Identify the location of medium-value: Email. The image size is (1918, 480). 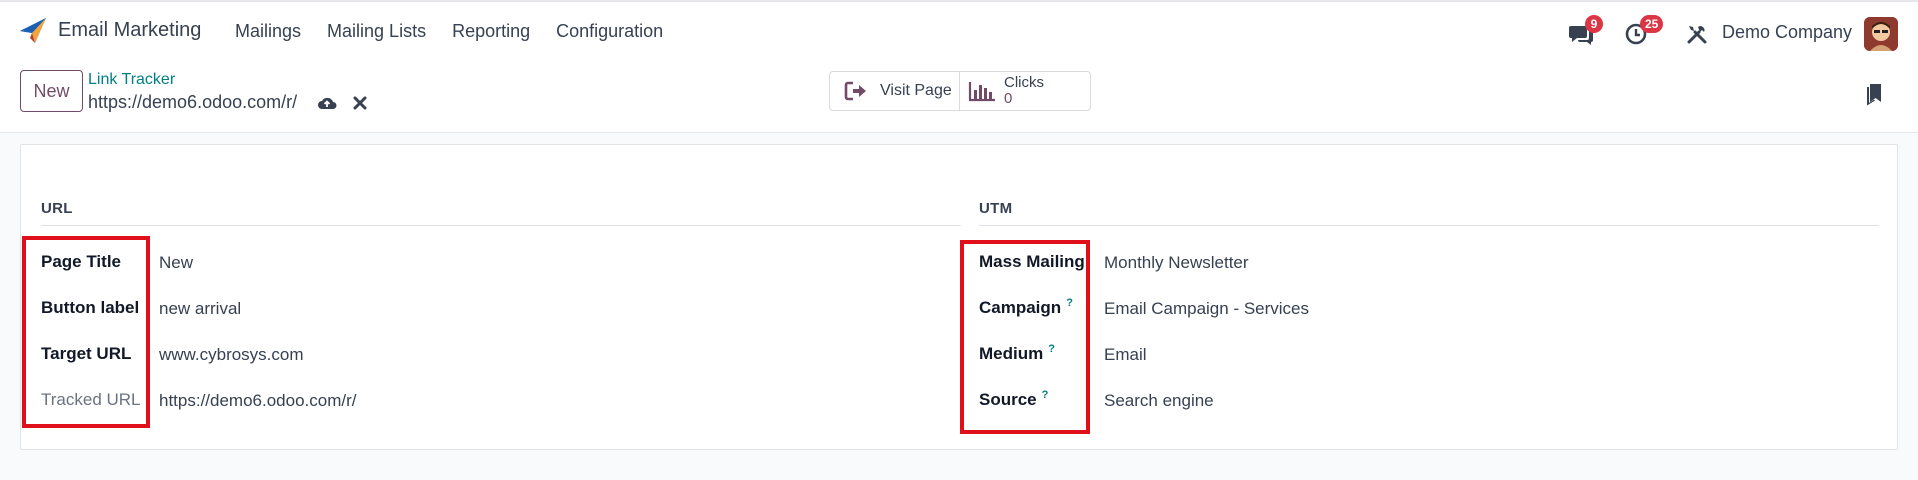
(1125, 355).